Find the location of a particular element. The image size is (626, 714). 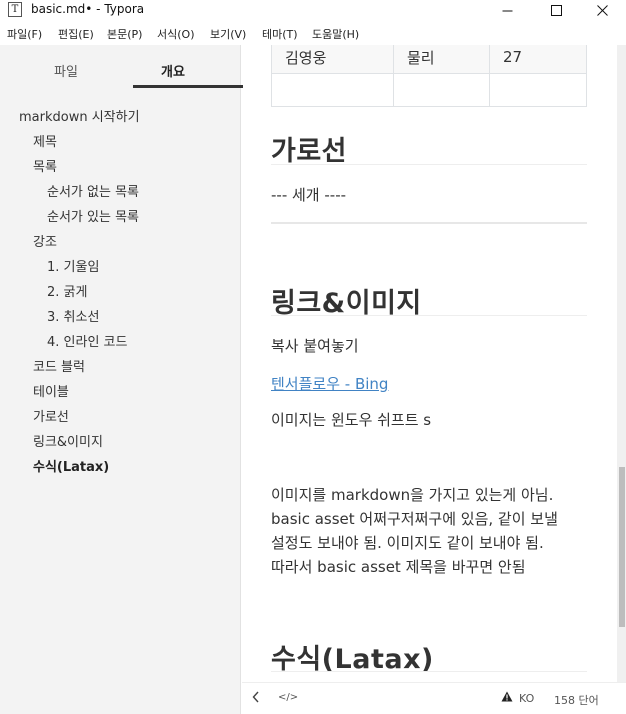

table-cell: 27 is located at coordinates (538, 59).